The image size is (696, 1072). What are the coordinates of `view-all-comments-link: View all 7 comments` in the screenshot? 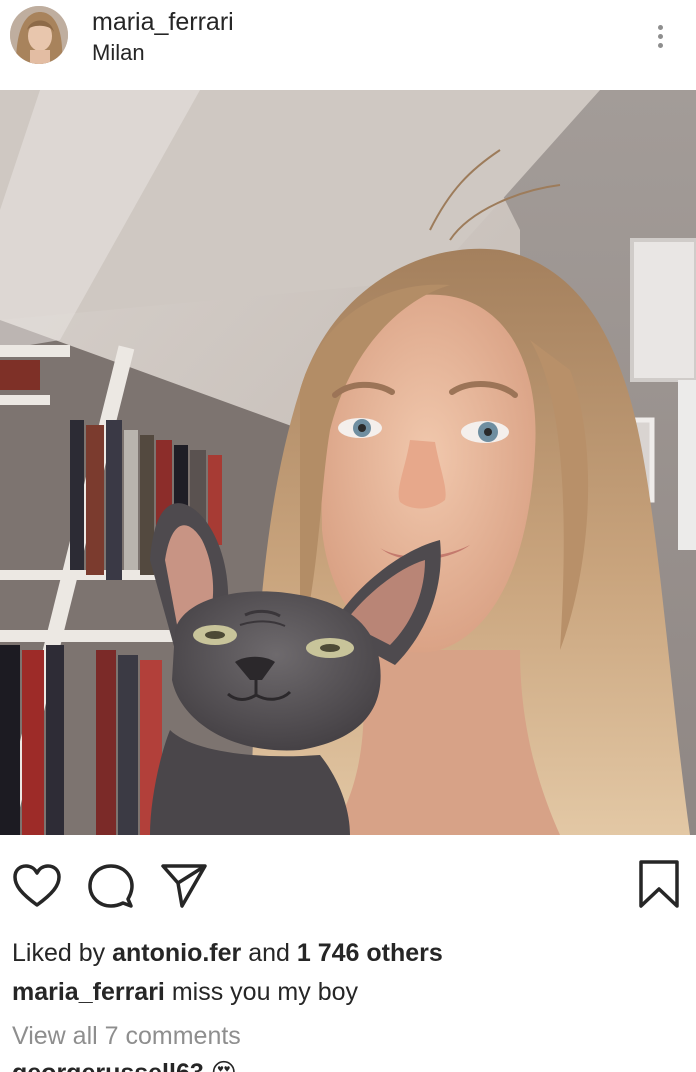 It's located at (126, 1036).